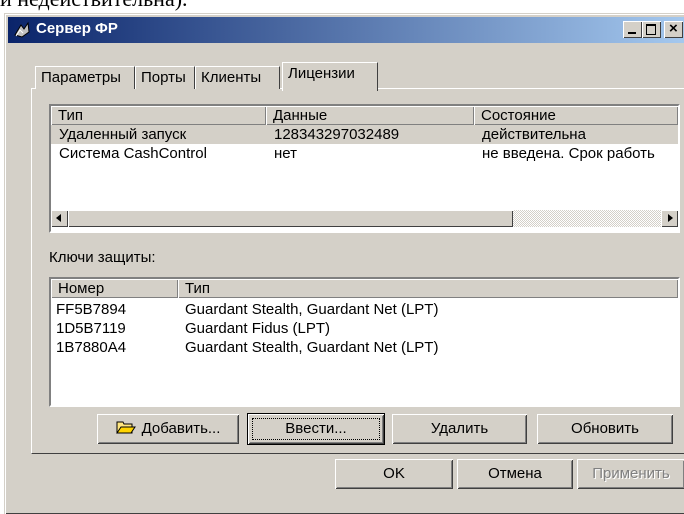 This screenshot has width=684, height=514. I want to click on key-number: 1D5B7119, so click(91, 328).